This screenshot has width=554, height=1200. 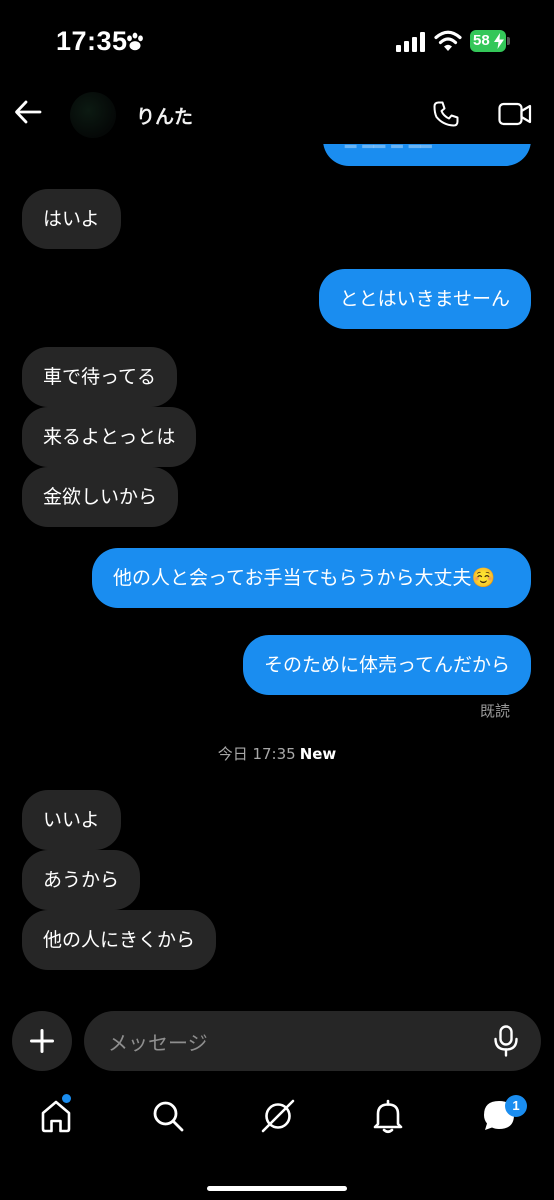 I want to click on chat-header: りんた, so click(x=277, y=114).